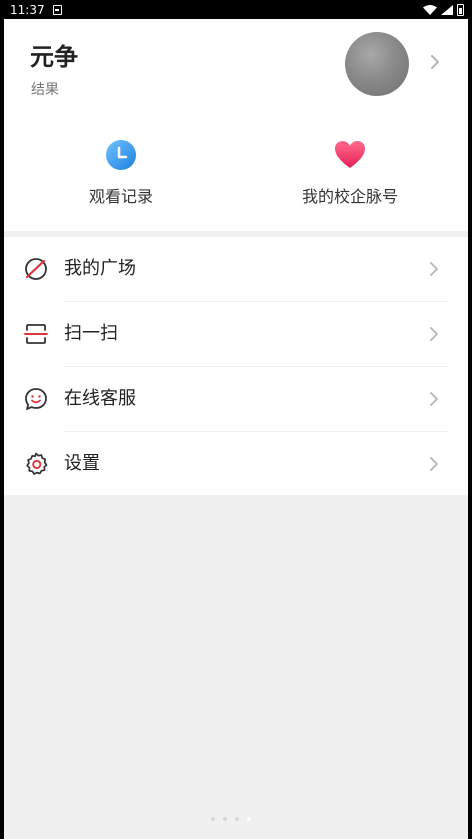 Image resolution: width=472 pixels, height=839 pixels. What do you see at coordinates (349, 196) in the screenshot?
I see `my-card-label: 我的校企脉号` at bounding box center [349, 196].